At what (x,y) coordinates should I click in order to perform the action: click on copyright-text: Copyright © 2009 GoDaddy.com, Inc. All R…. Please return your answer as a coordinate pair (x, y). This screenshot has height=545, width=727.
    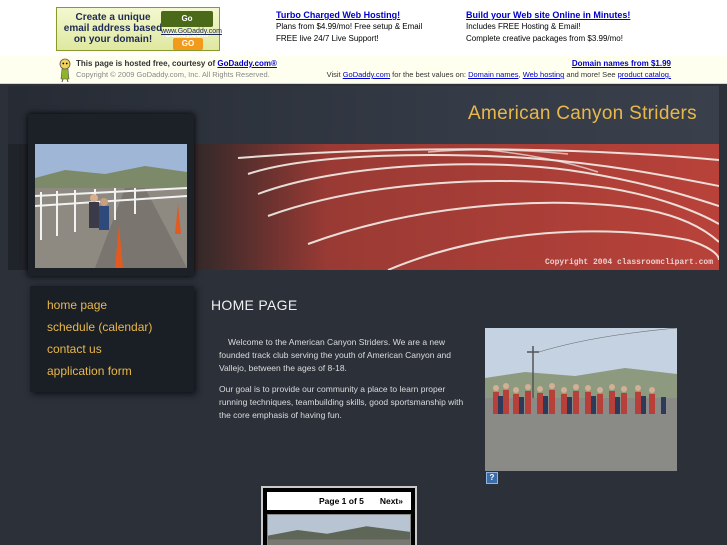
    Looking at the image, I should click on (173, 74).